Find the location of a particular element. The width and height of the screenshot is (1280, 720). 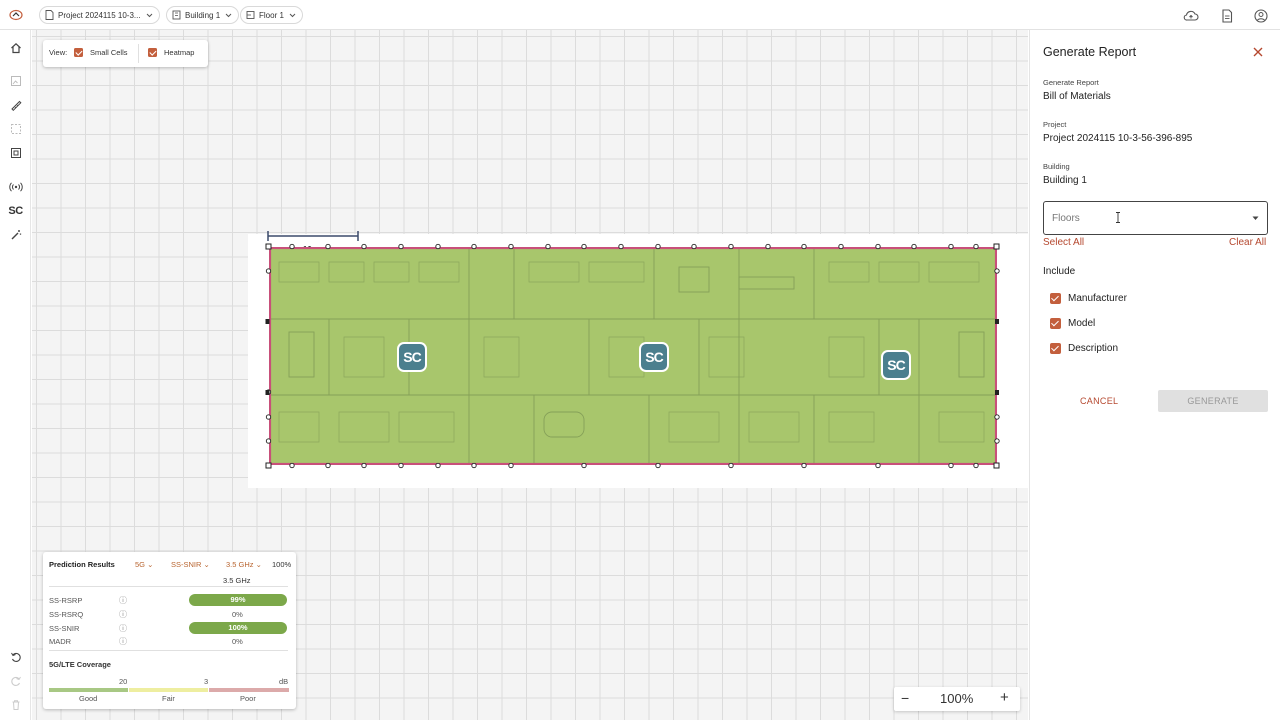

floor-breadcrumb-label: Floor 1 is located at coordinates (271, 15).